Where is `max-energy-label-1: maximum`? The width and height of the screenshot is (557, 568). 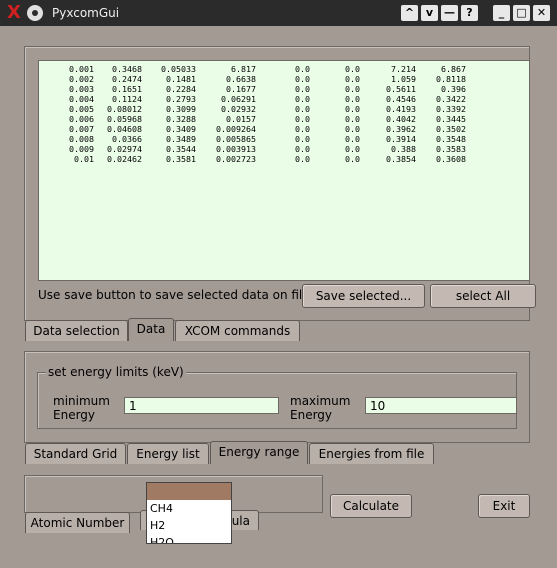
max-energy-label-1: maximum is located at coordinates (320, 401).